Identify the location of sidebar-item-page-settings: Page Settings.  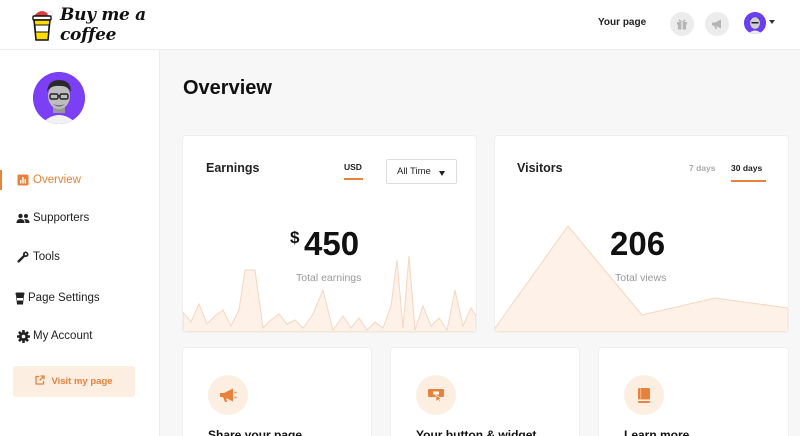
(80, 298).